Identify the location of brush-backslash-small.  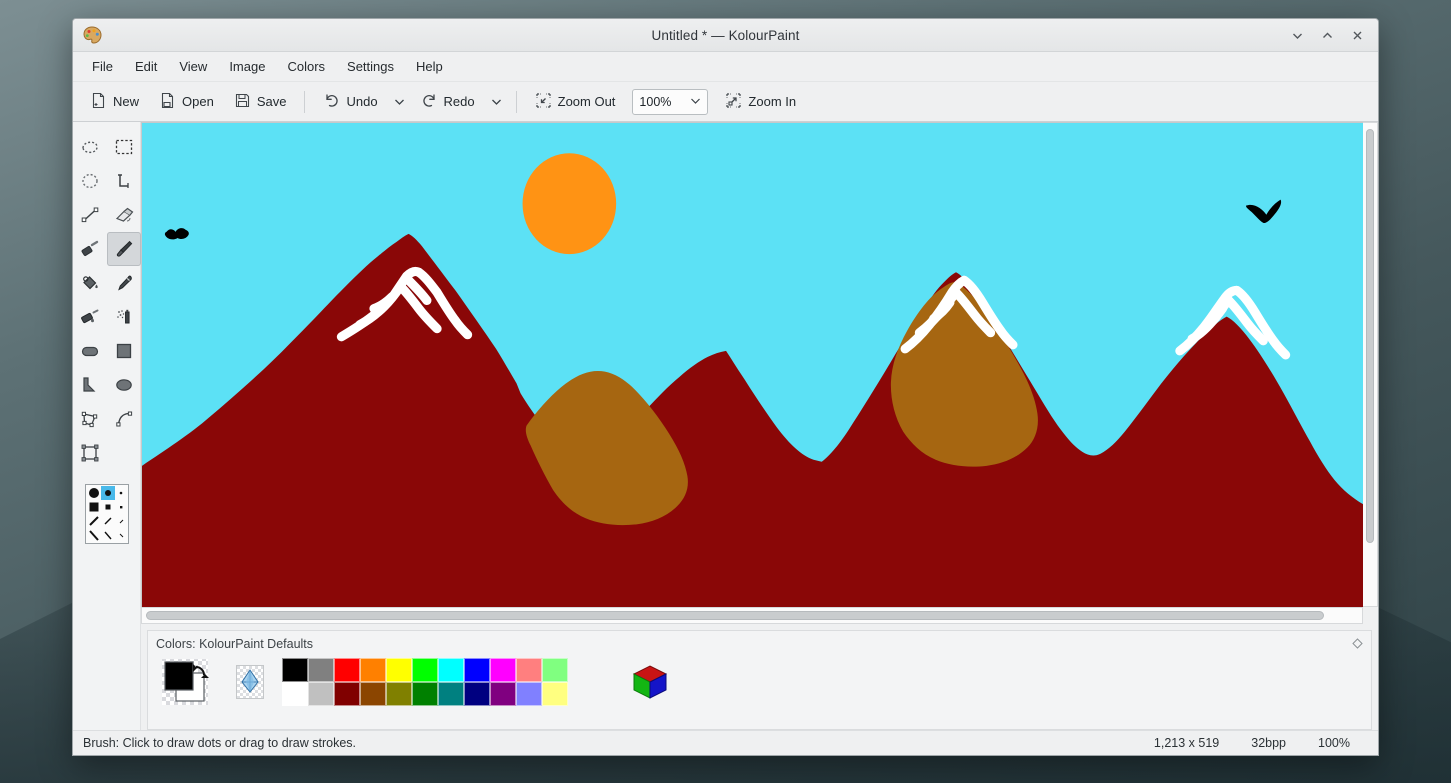
(121, 535).